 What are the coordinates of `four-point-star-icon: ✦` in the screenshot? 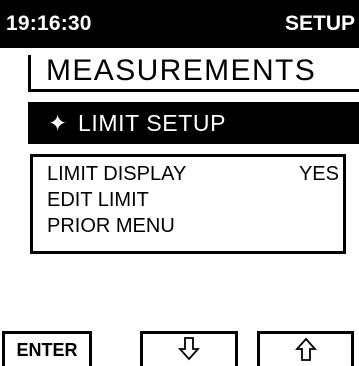 It's located at (58, 123).